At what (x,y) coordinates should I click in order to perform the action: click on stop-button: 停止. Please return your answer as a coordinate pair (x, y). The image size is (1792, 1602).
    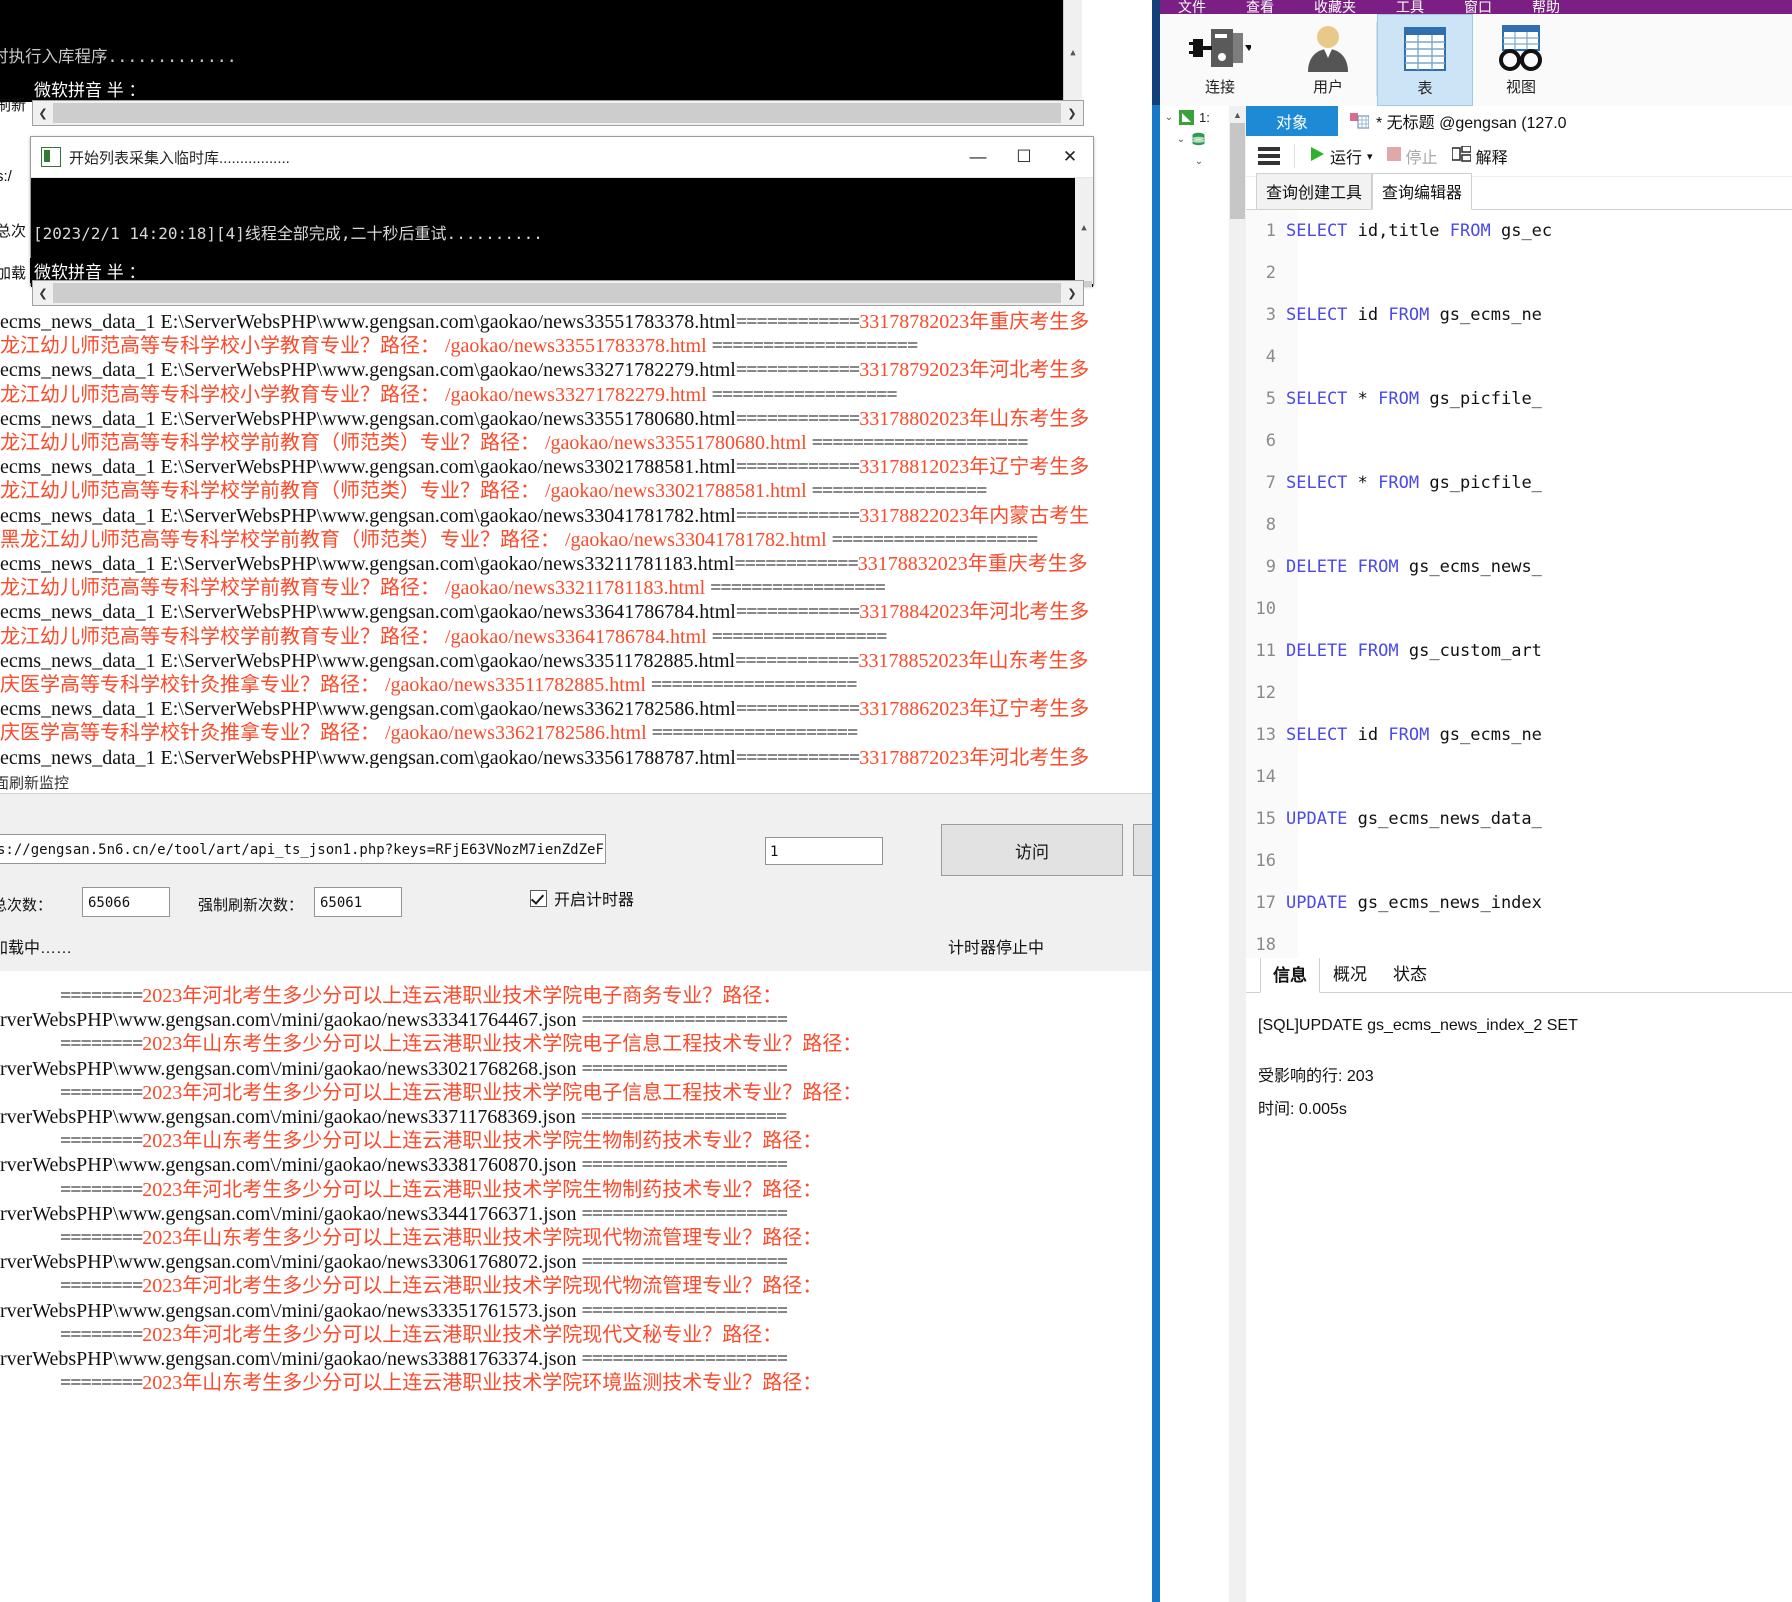
    Looking at the image, I should click on (1412, 156).